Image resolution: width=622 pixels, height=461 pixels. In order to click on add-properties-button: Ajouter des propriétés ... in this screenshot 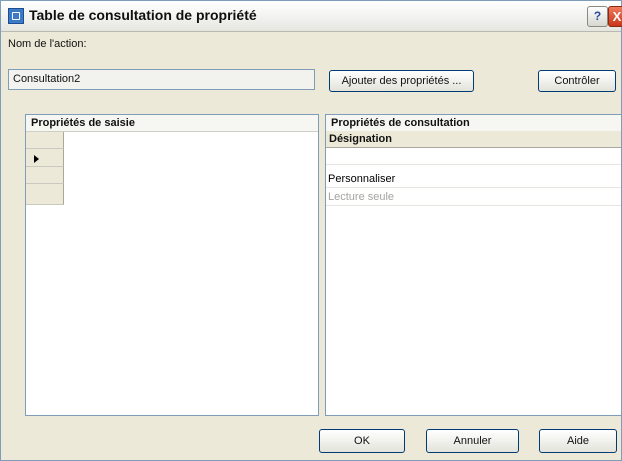, I will do `click(401, 81)`.